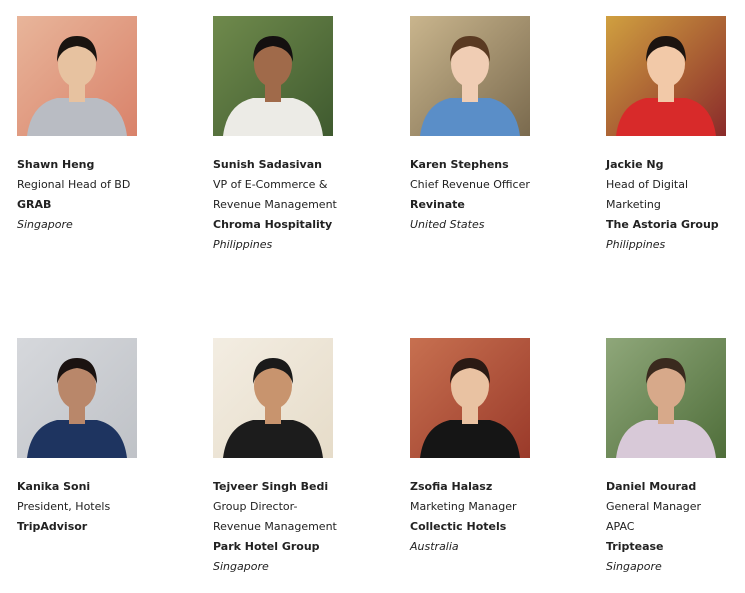 This screenshot has width=745, height=593. Describe the element at coordinates (273, 224) in the screenshot. I see `speaker-company: Chroma Hospitality` at that location.